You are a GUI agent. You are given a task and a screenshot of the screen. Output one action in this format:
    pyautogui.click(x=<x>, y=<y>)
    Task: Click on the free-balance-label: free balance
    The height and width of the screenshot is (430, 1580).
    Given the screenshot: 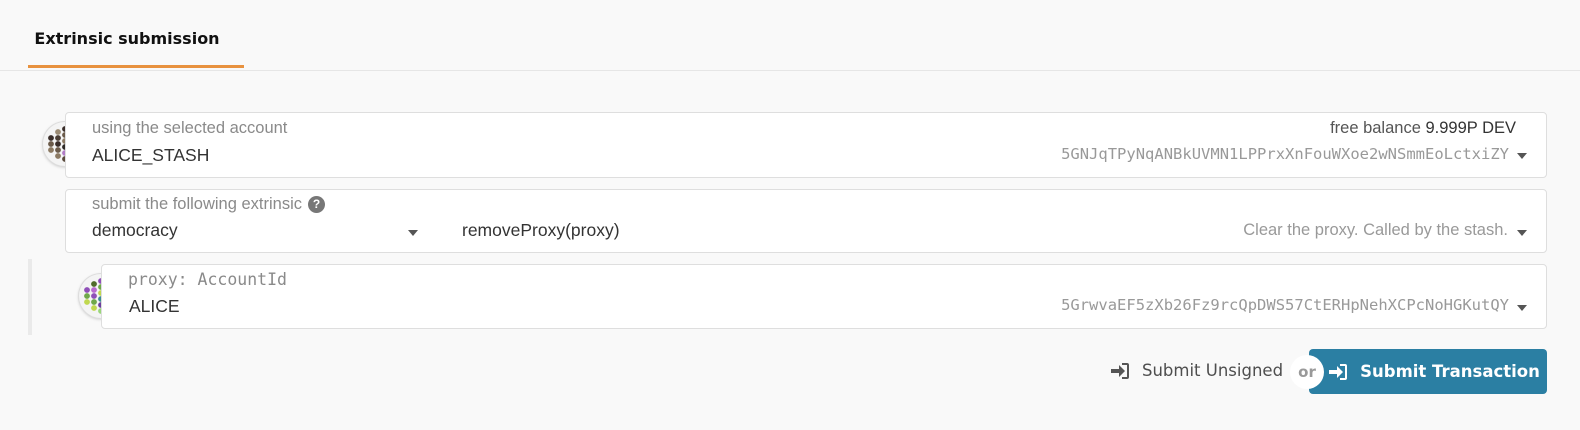 What is the action you would take?
    pyautogui.click(x=1375, y=128)
    